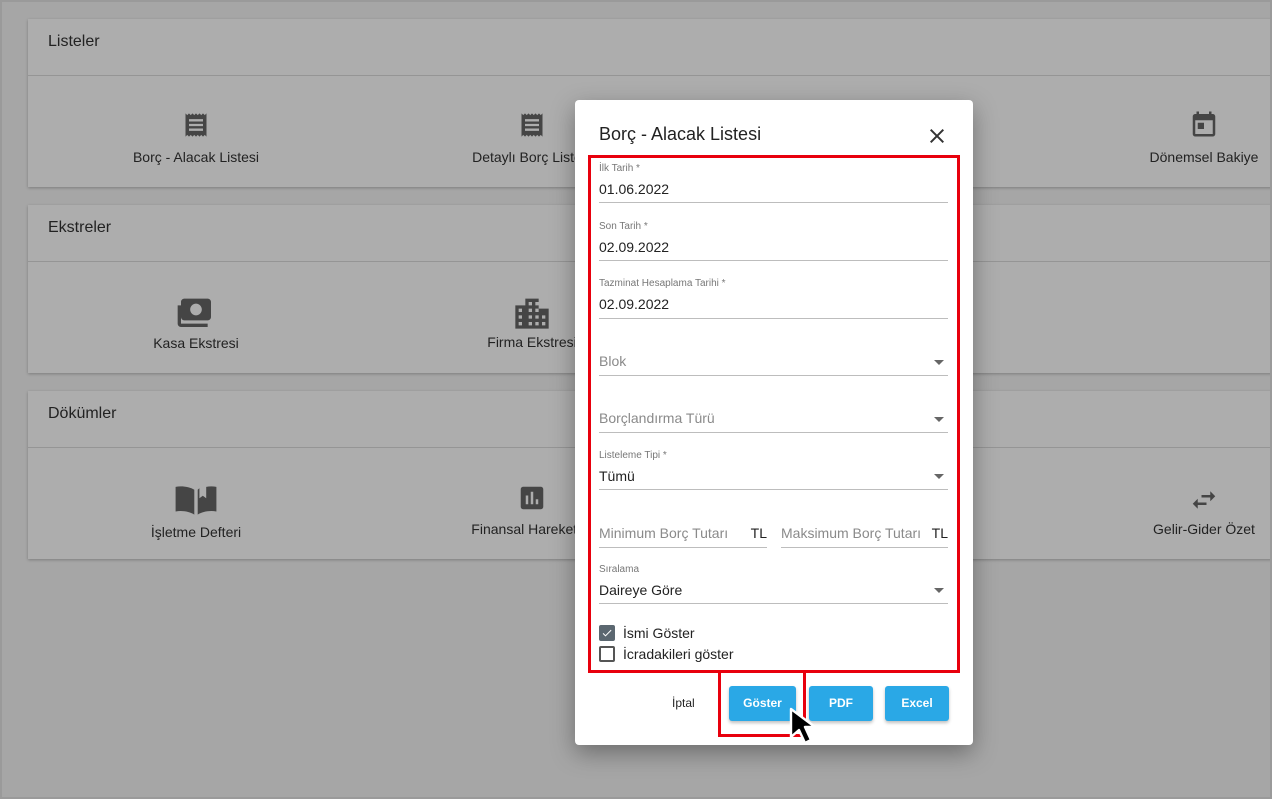 The image size is (1272, 799). I want to click on icradakileri-goster-checkbox: İcradakileri göster, so click(699, 654).